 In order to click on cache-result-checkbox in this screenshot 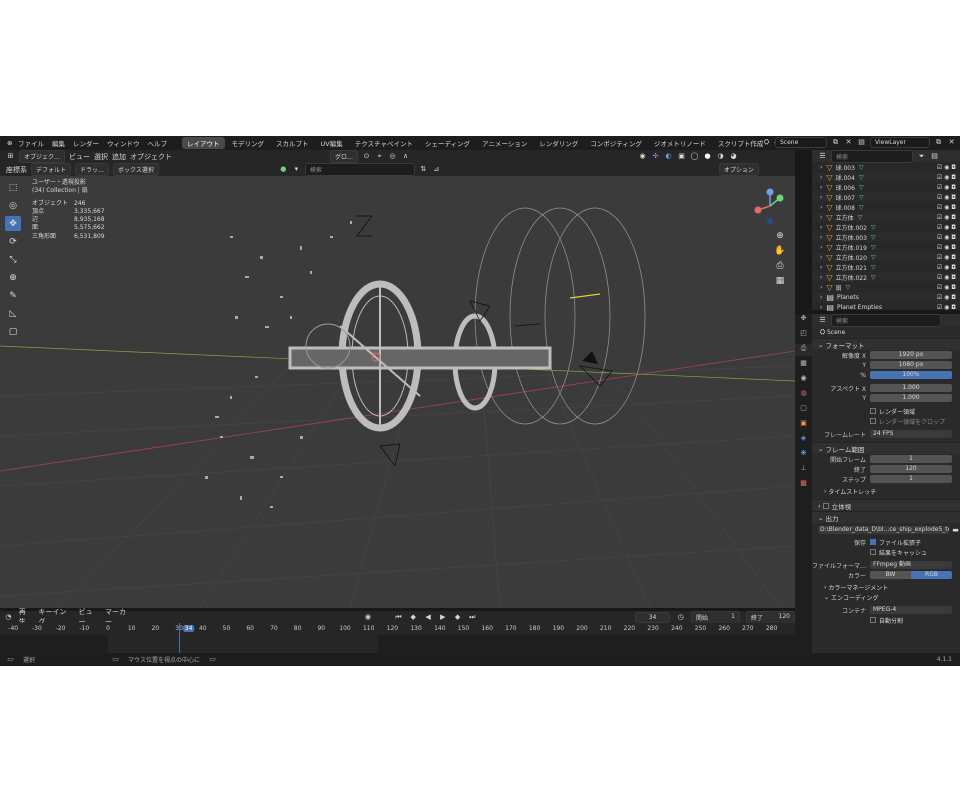, I will do `click(873, 552)`.